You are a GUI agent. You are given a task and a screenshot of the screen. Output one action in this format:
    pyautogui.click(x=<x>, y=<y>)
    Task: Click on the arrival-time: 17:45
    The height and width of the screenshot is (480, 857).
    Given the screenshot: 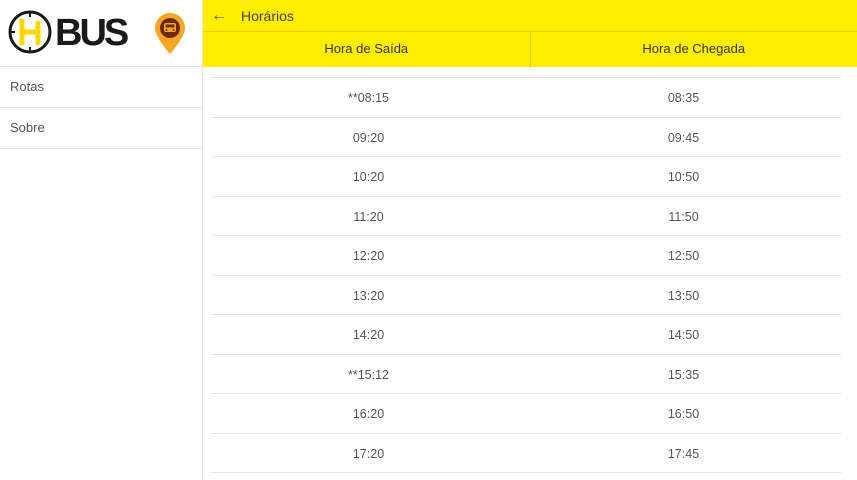 What is the action you would take?
    pyautogui.click(x=683, y=453)
    